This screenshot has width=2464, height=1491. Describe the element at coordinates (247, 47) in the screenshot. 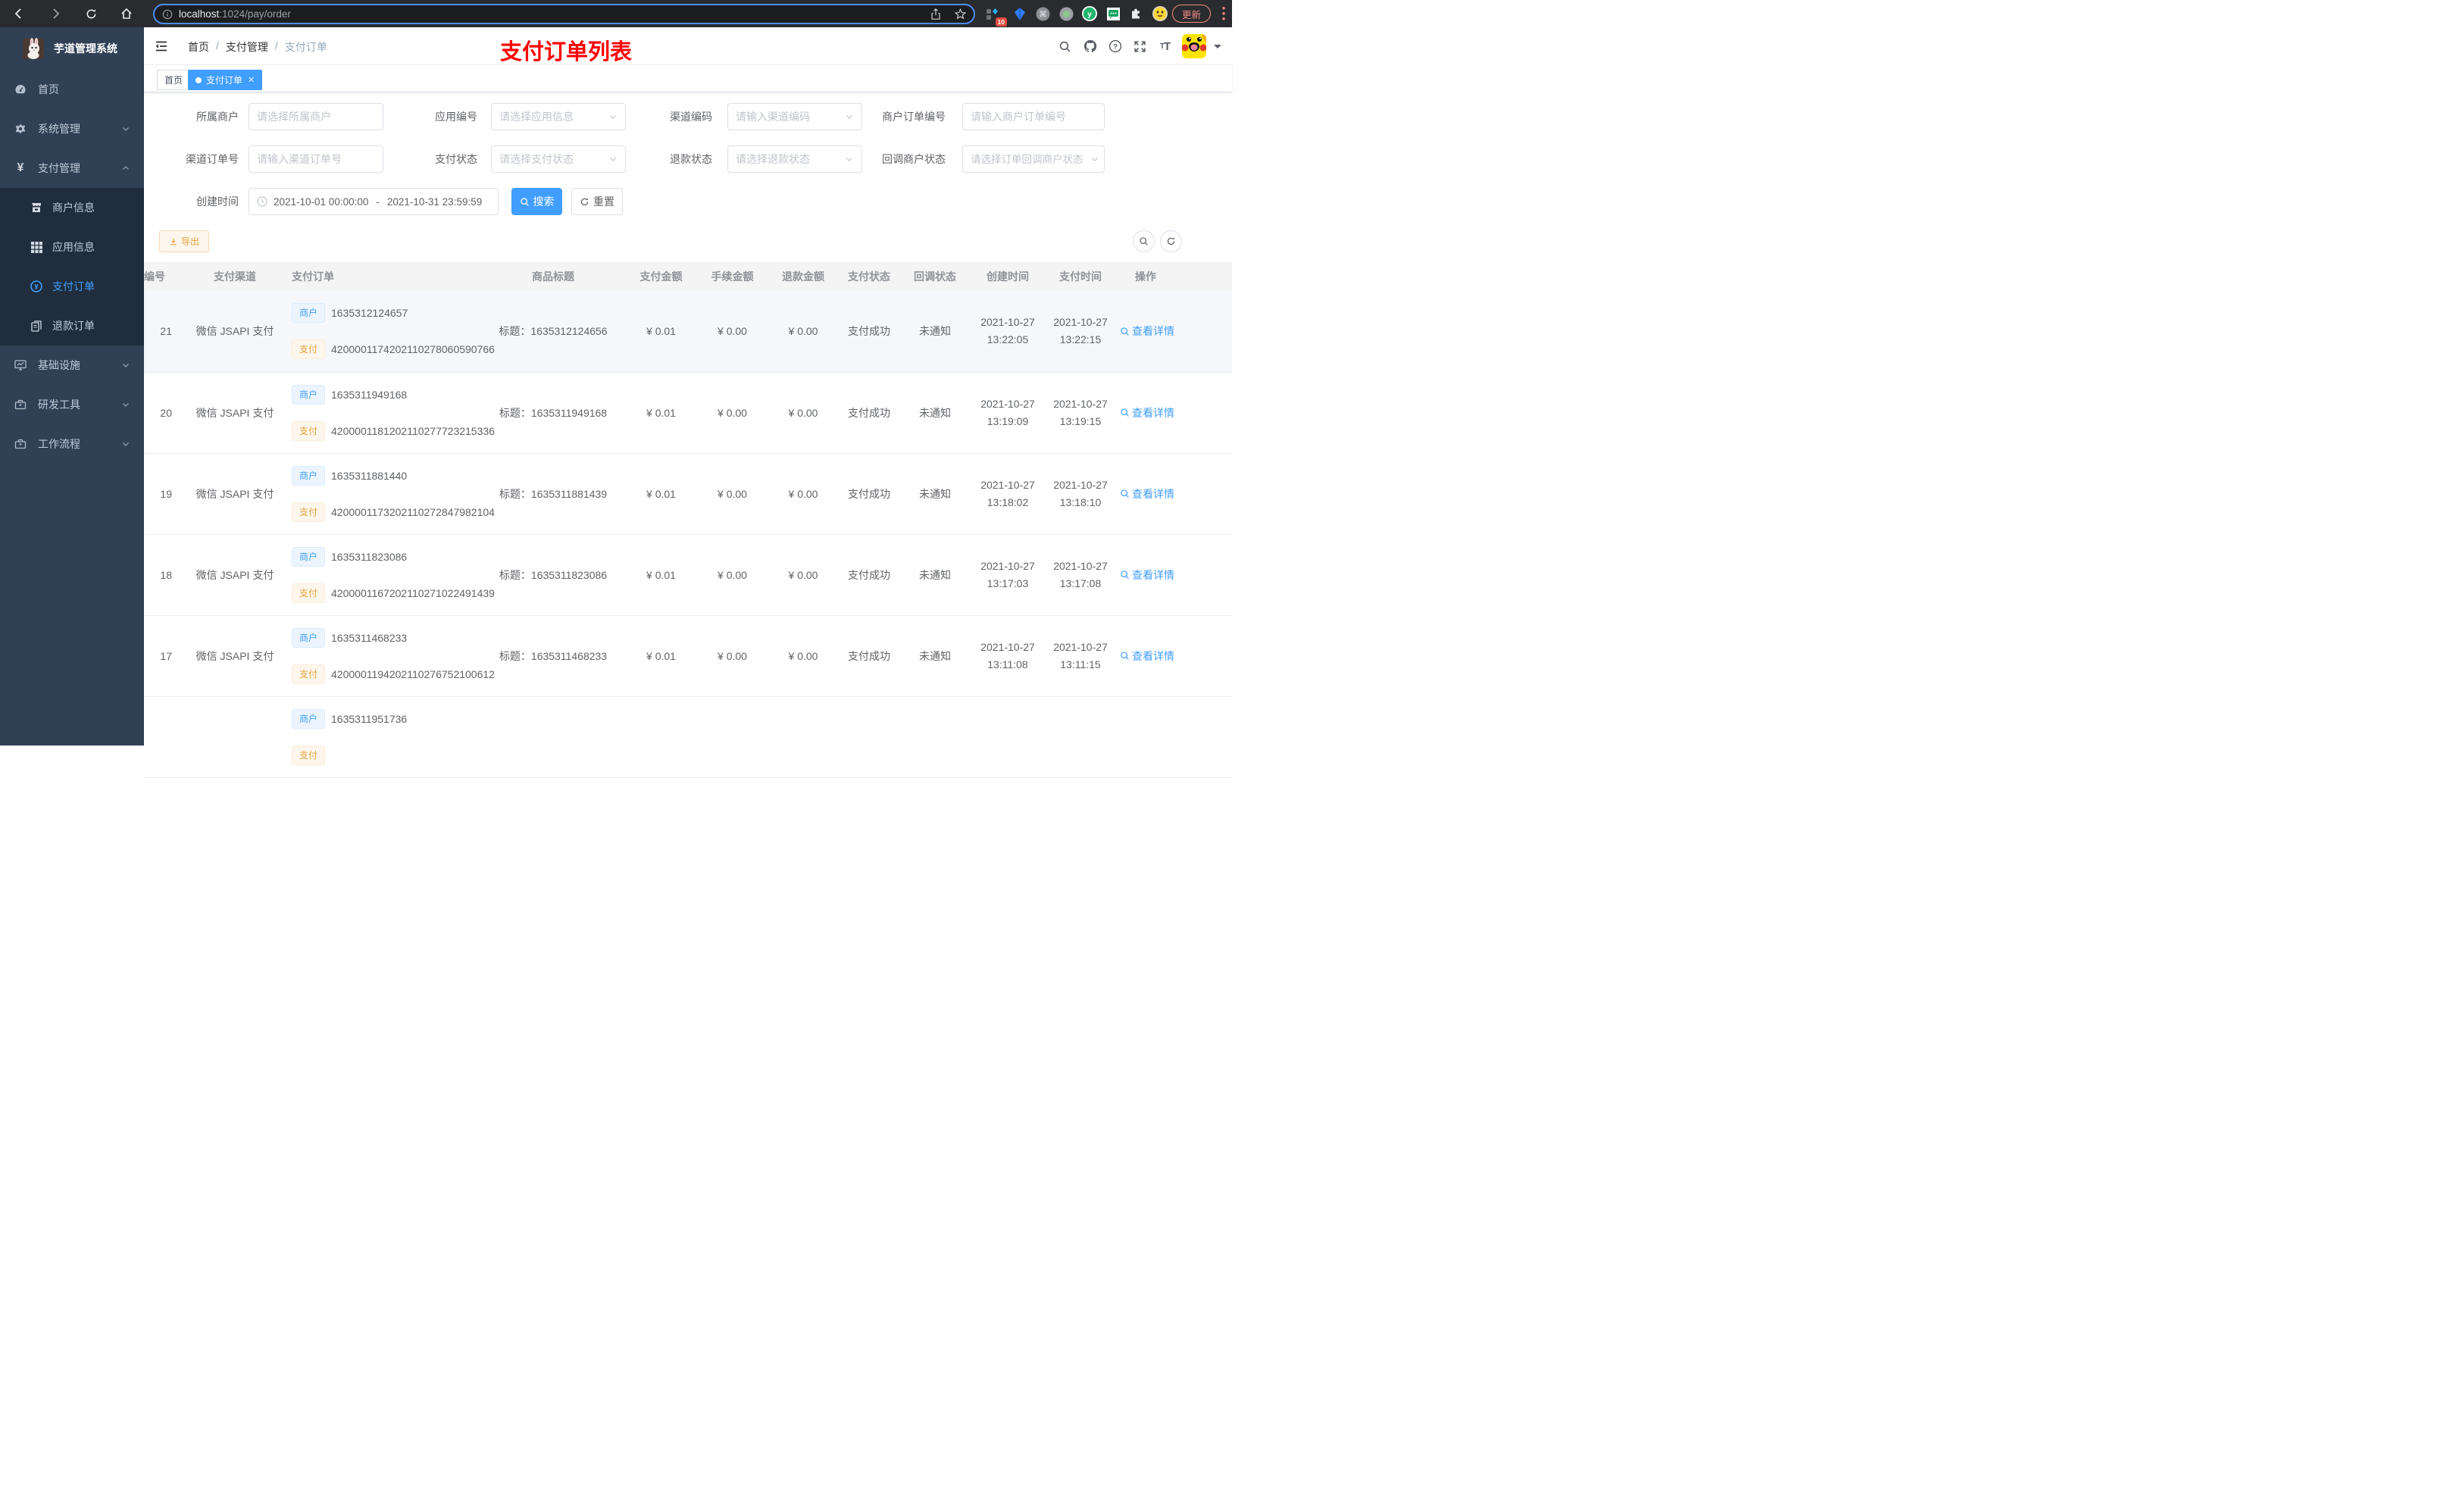

I see `breadcrumb-pay: 支付管理` at that location.